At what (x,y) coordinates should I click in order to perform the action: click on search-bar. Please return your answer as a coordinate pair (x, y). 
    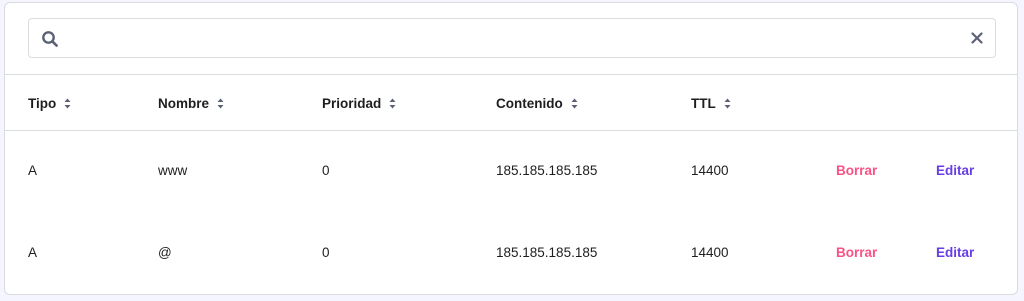
    Looking at the image, I should click on (512, 38).